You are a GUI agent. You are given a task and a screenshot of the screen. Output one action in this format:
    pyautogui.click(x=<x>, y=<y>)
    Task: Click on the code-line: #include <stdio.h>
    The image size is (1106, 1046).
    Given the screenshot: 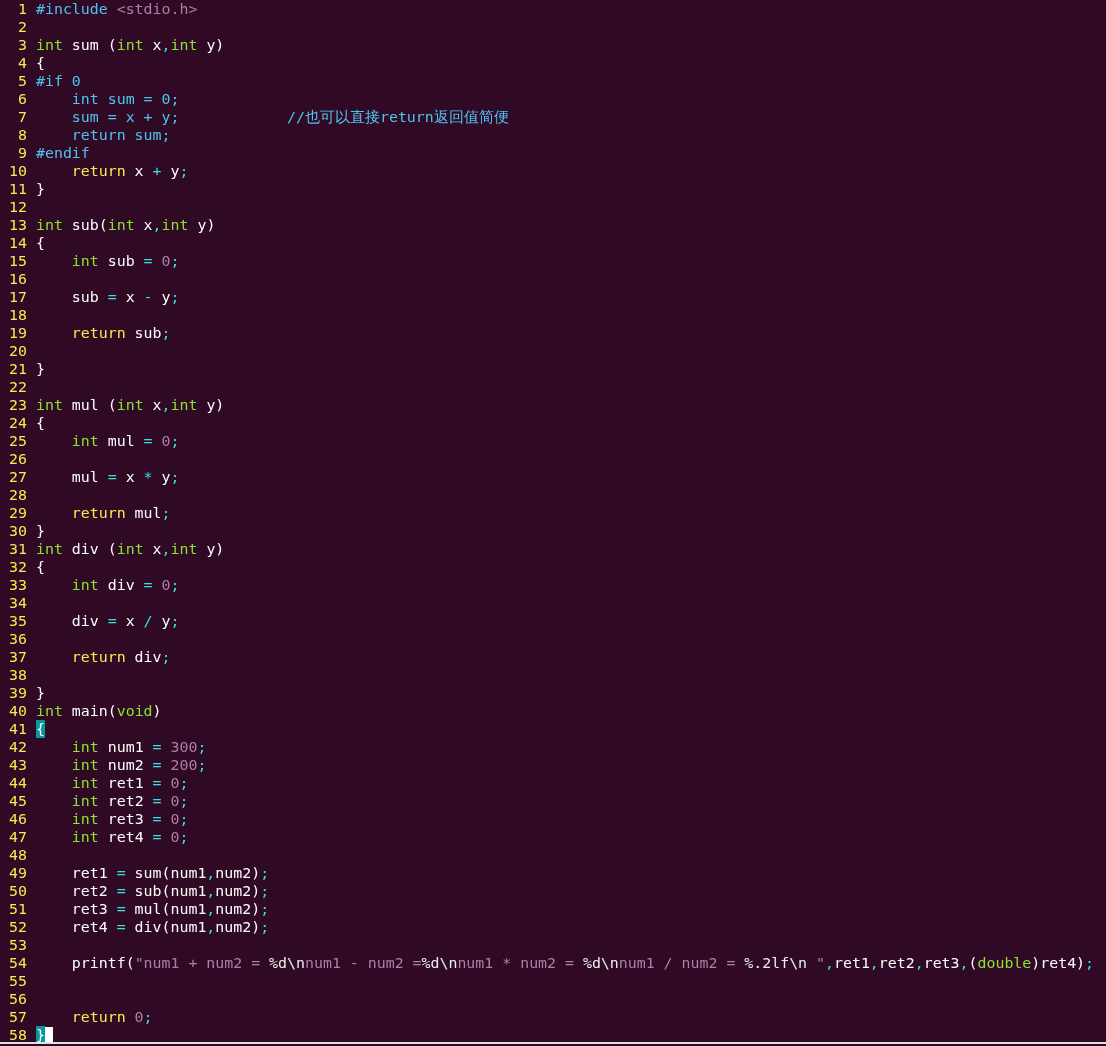 What is the action you would take?
    pyautogui.click(x=117, y=9)
    